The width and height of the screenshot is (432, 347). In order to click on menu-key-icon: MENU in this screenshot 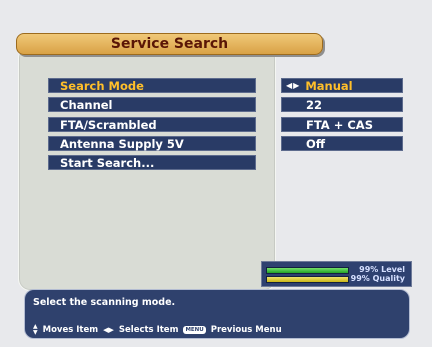, I will do `click(194, 330)`.